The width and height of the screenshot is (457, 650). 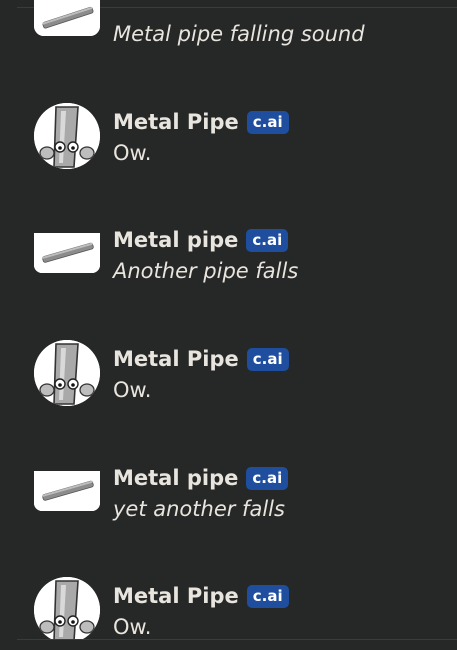 I want to click on chat-message: Metal pipe falling sound, so click(x=228, y=39).